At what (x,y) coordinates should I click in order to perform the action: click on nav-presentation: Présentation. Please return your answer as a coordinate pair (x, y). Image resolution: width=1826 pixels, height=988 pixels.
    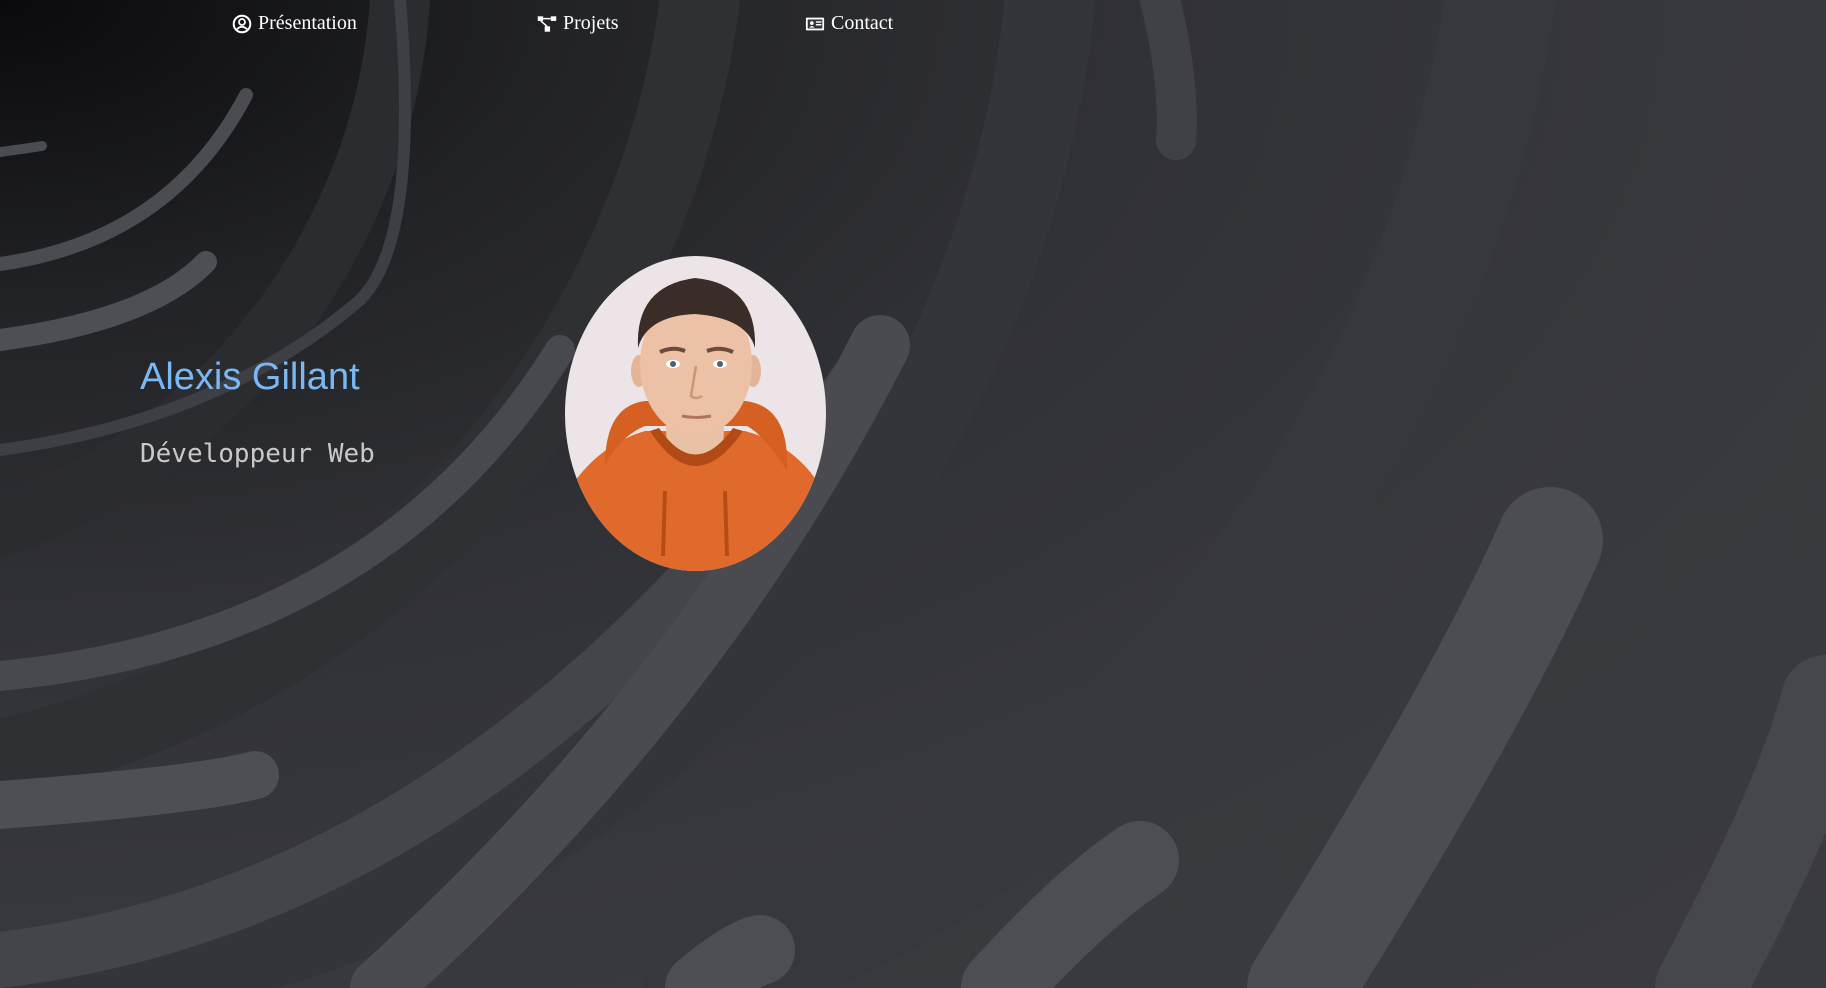
    Looking at the image, I should click on (294, 23).